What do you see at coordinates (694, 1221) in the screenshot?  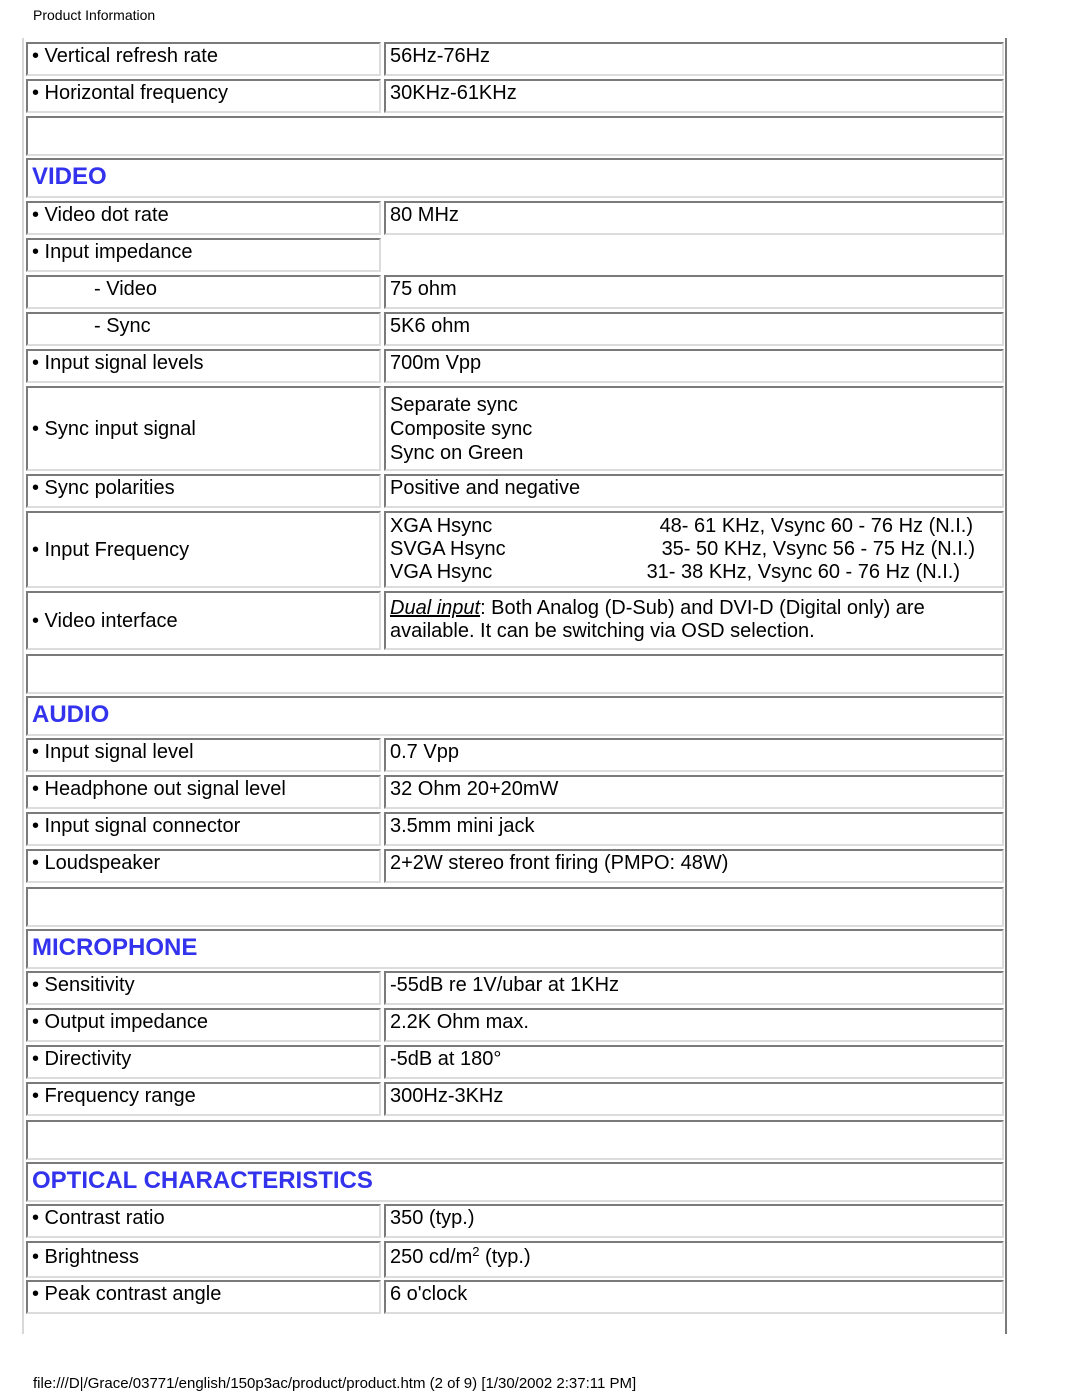 I see `spec-value: 350 (typ.)` at bounding box center [694, 1221].